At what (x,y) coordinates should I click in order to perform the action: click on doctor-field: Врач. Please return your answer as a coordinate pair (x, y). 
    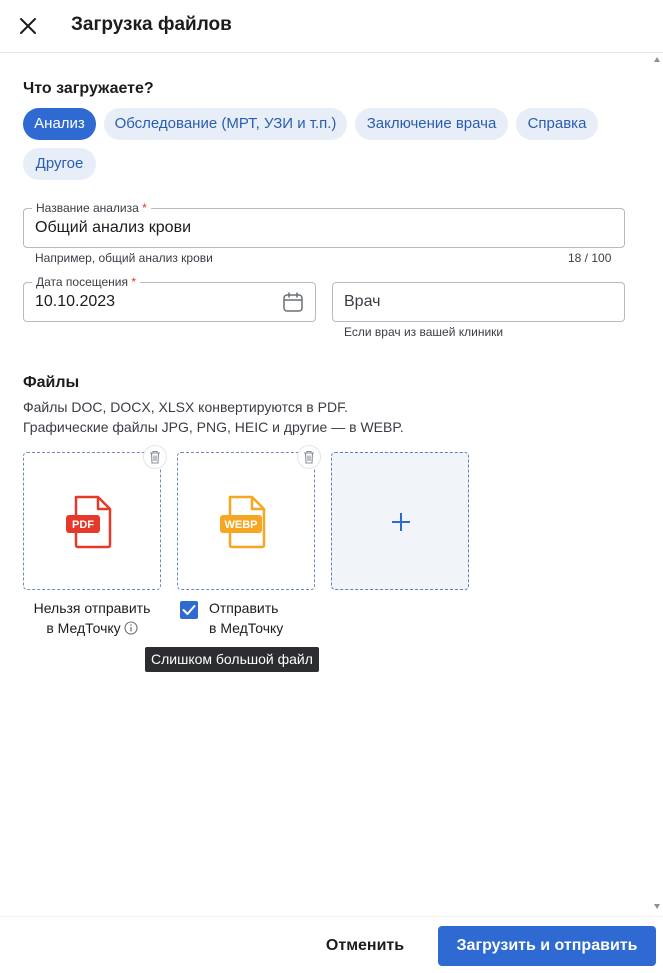
    Looking at the image, I should click on (478, 302).